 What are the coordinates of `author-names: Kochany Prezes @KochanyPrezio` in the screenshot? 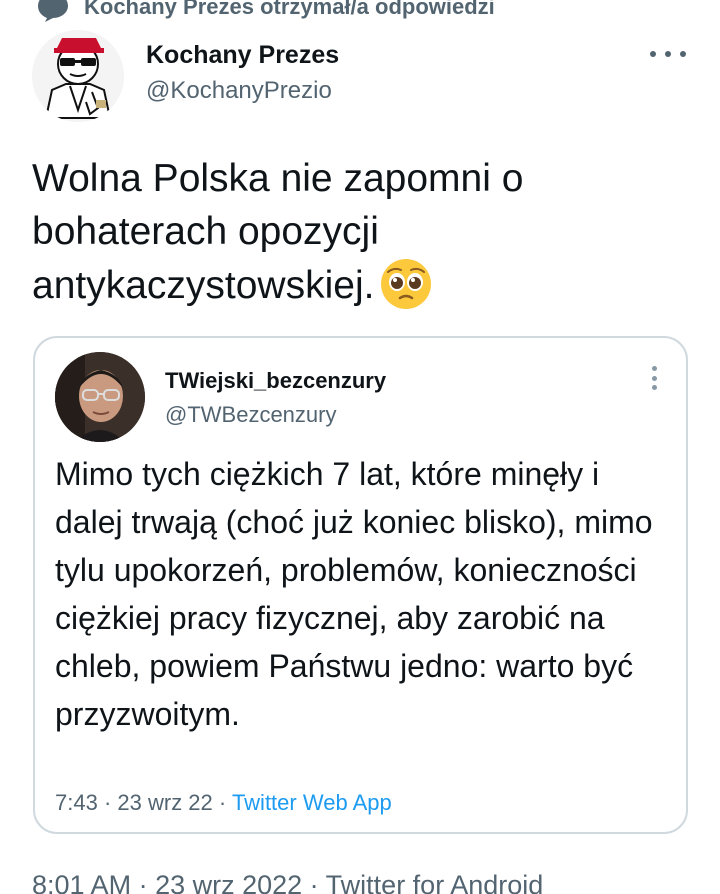 It's located at (242, 73).